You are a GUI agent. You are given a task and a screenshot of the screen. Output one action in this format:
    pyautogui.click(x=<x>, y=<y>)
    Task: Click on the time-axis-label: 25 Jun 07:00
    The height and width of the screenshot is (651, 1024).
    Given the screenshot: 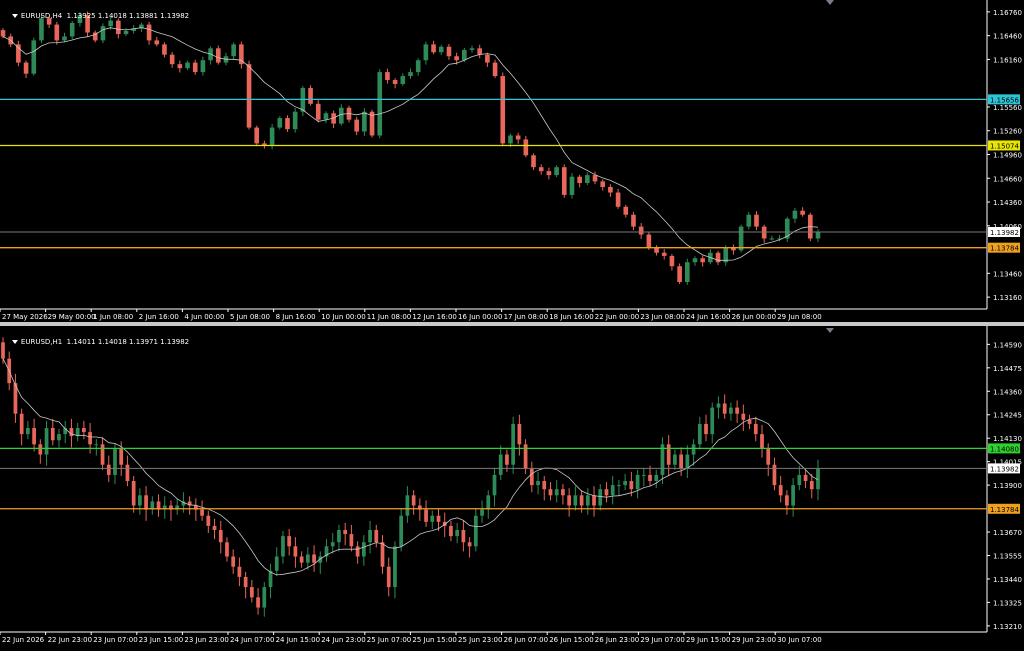 What is the action you would take?
    pyautogui.click(x=389, y=640)
    